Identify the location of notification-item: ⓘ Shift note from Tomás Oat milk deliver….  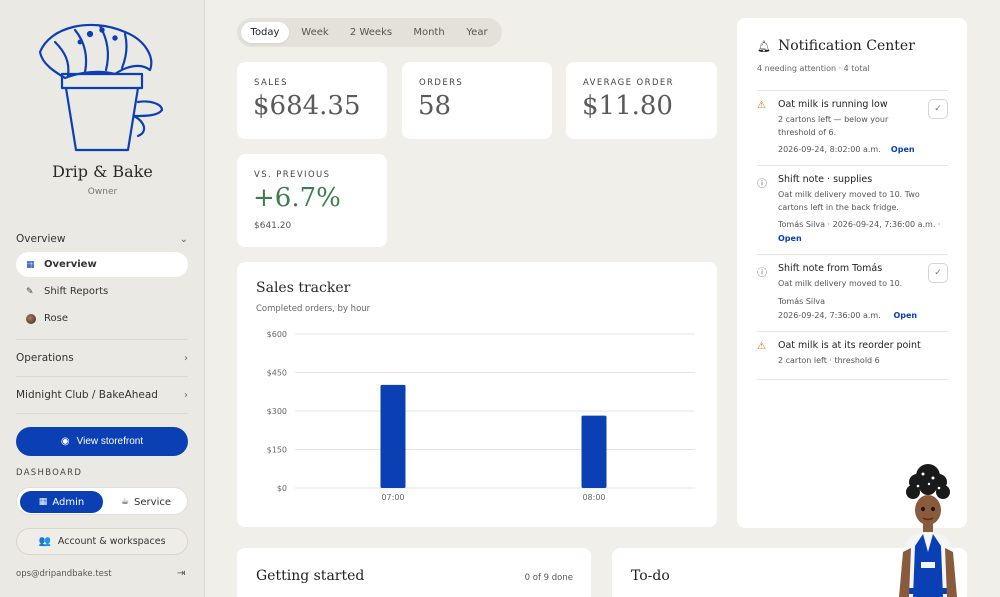
(852, 293).